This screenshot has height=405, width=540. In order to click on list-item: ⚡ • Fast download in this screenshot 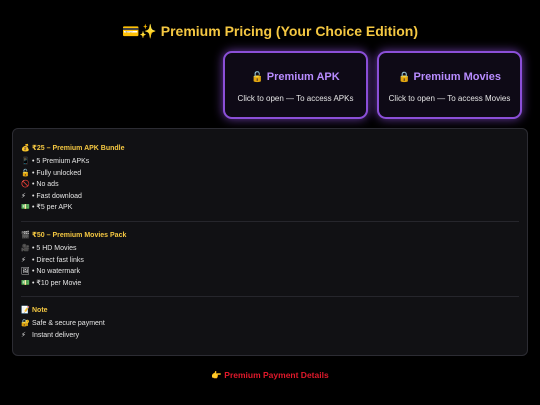, I will do `click(270, 197)`.